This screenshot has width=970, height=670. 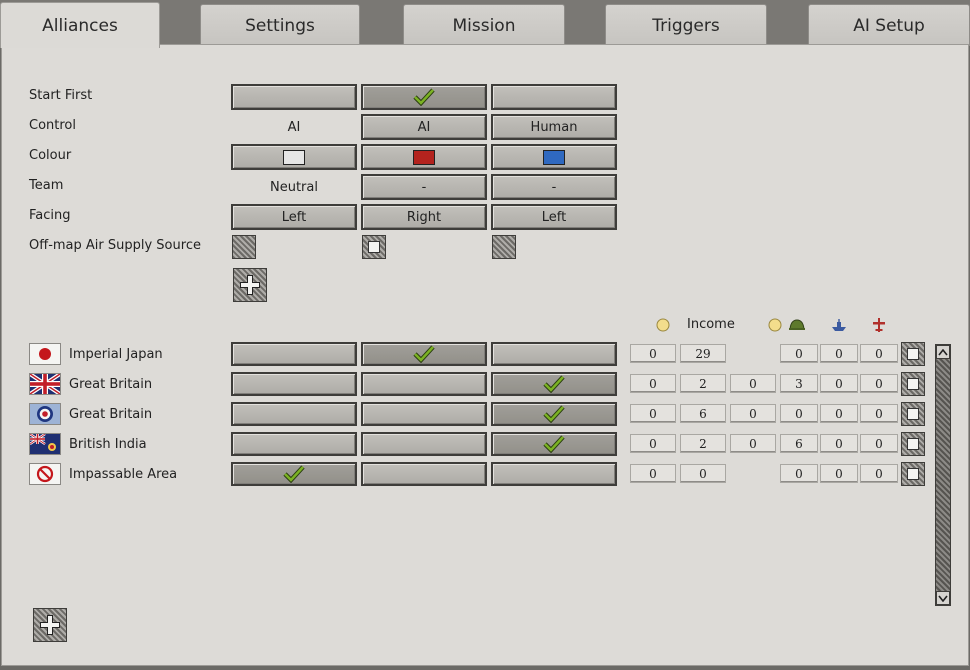 I want to click on prohibited-icon, so click(x=45, y=474).